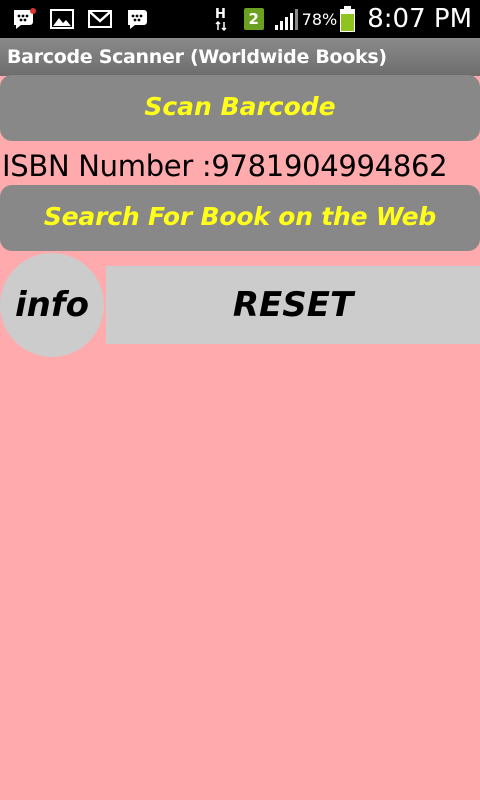 The width and height of the screenshot is (480, 800). What do you see at coordinates (137, 19) in the screenshot?
I see `bbm-icon` at bounding box center [137, 19].